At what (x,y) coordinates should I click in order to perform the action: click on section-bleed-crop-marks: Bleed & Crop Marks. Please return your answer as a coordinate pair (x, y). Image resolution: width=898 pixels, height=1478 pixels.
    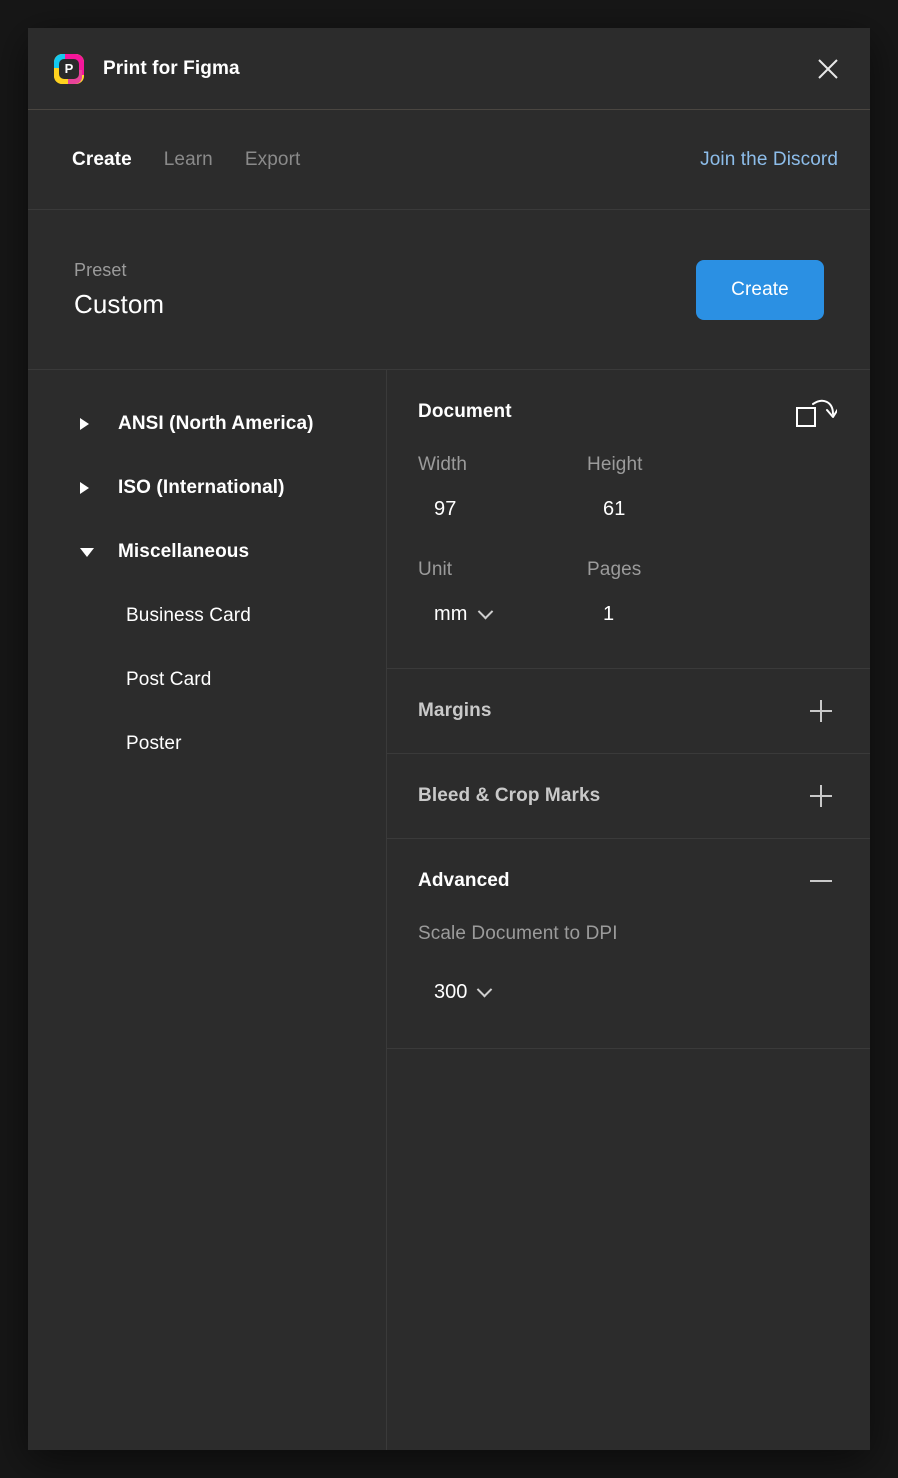
    Looking at the image, I should click on (628, 796).